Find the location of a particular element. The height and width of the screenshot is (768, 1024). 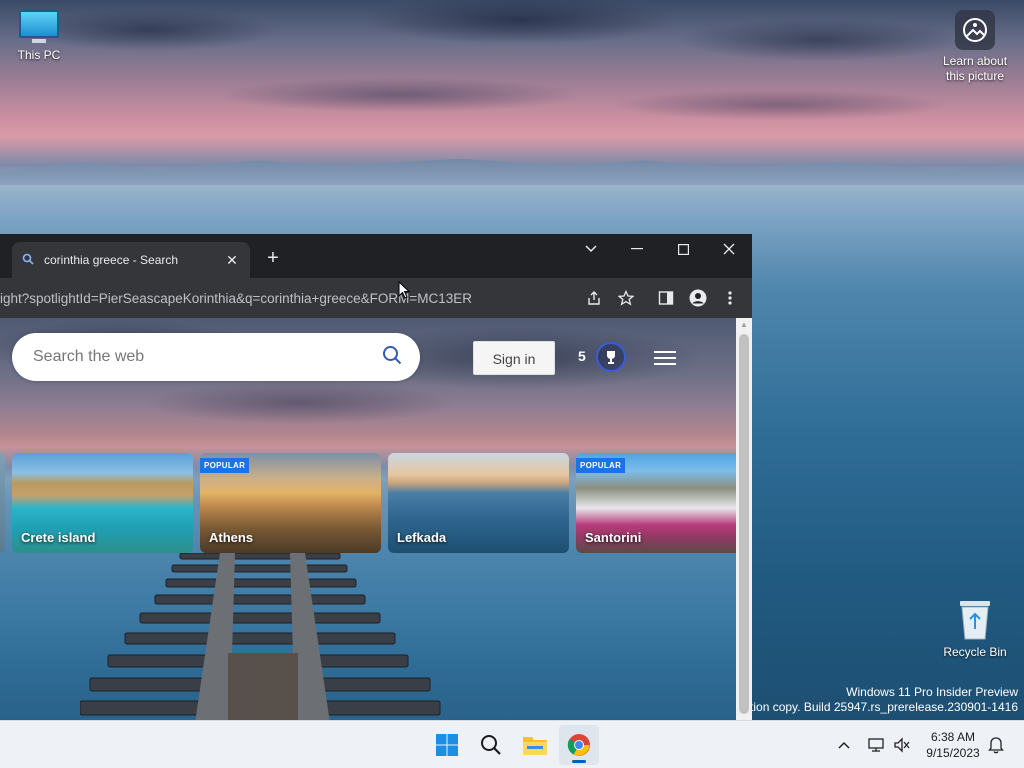

card-athens: POPULAR Athens is located at coordinates (290, 503).